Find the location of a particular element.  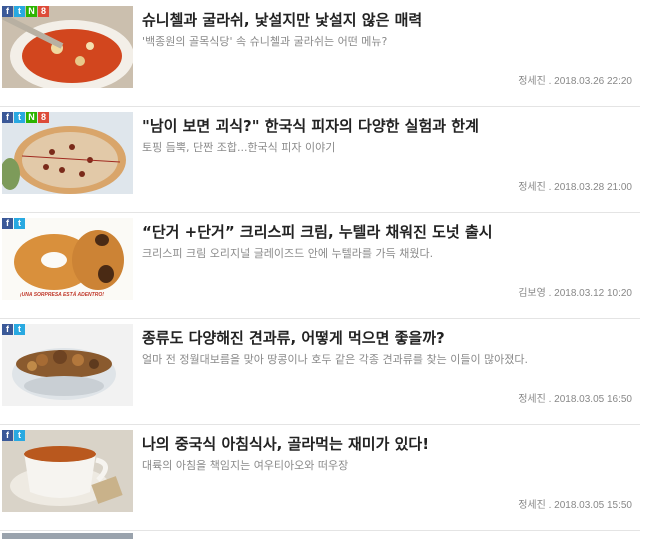

article-title: 종류도 다양해진 견과류, 어떻게 먹으면 좋을까? is located at coordinates (389, 337).